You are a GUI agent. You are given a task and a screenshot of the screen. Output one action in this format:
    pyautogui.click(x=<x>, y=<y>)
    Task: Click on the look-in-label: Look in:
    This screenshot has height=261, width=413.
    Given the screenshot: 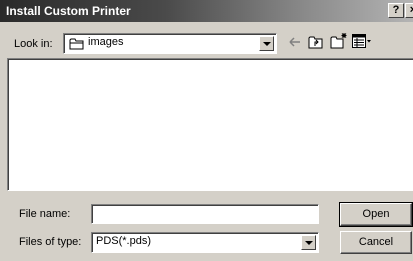 What is the action you would take?
    pyautogui.click(x=33, y=44)
    